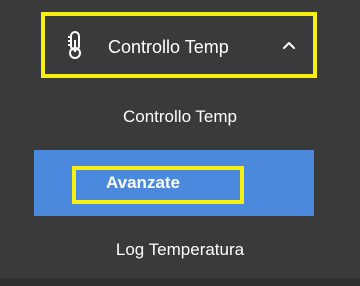 Image resolution: width=360 pixels, height=286 pixels. What do you see at coordinates (289, 45) in the screenshot?
I see `chevron-up-icon` at bounding box center [289, 45].